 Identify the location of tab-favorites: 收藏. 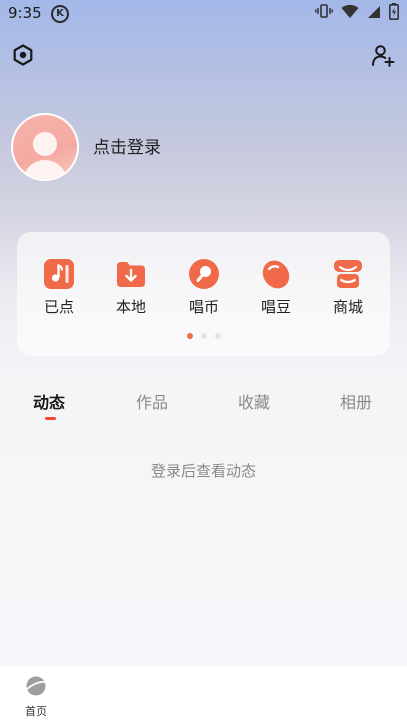
(254, 401).